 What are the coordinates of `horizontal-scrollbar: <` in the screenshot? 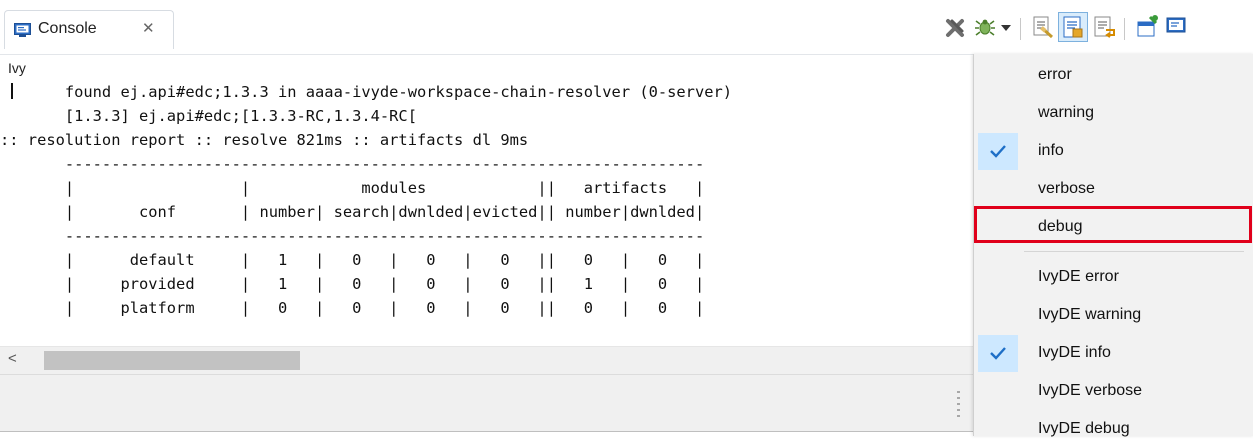 It's located at (490, 360).